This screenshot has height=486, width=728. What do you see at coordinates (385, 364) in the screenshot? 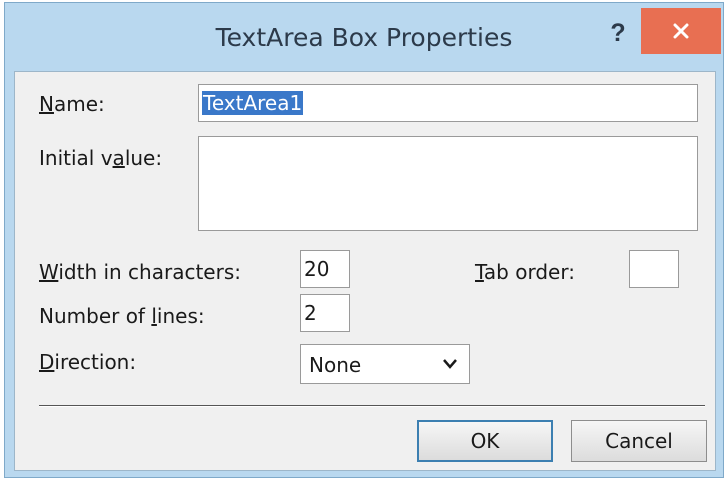
I see `direction-select: None` at bounding box center [385, 364].